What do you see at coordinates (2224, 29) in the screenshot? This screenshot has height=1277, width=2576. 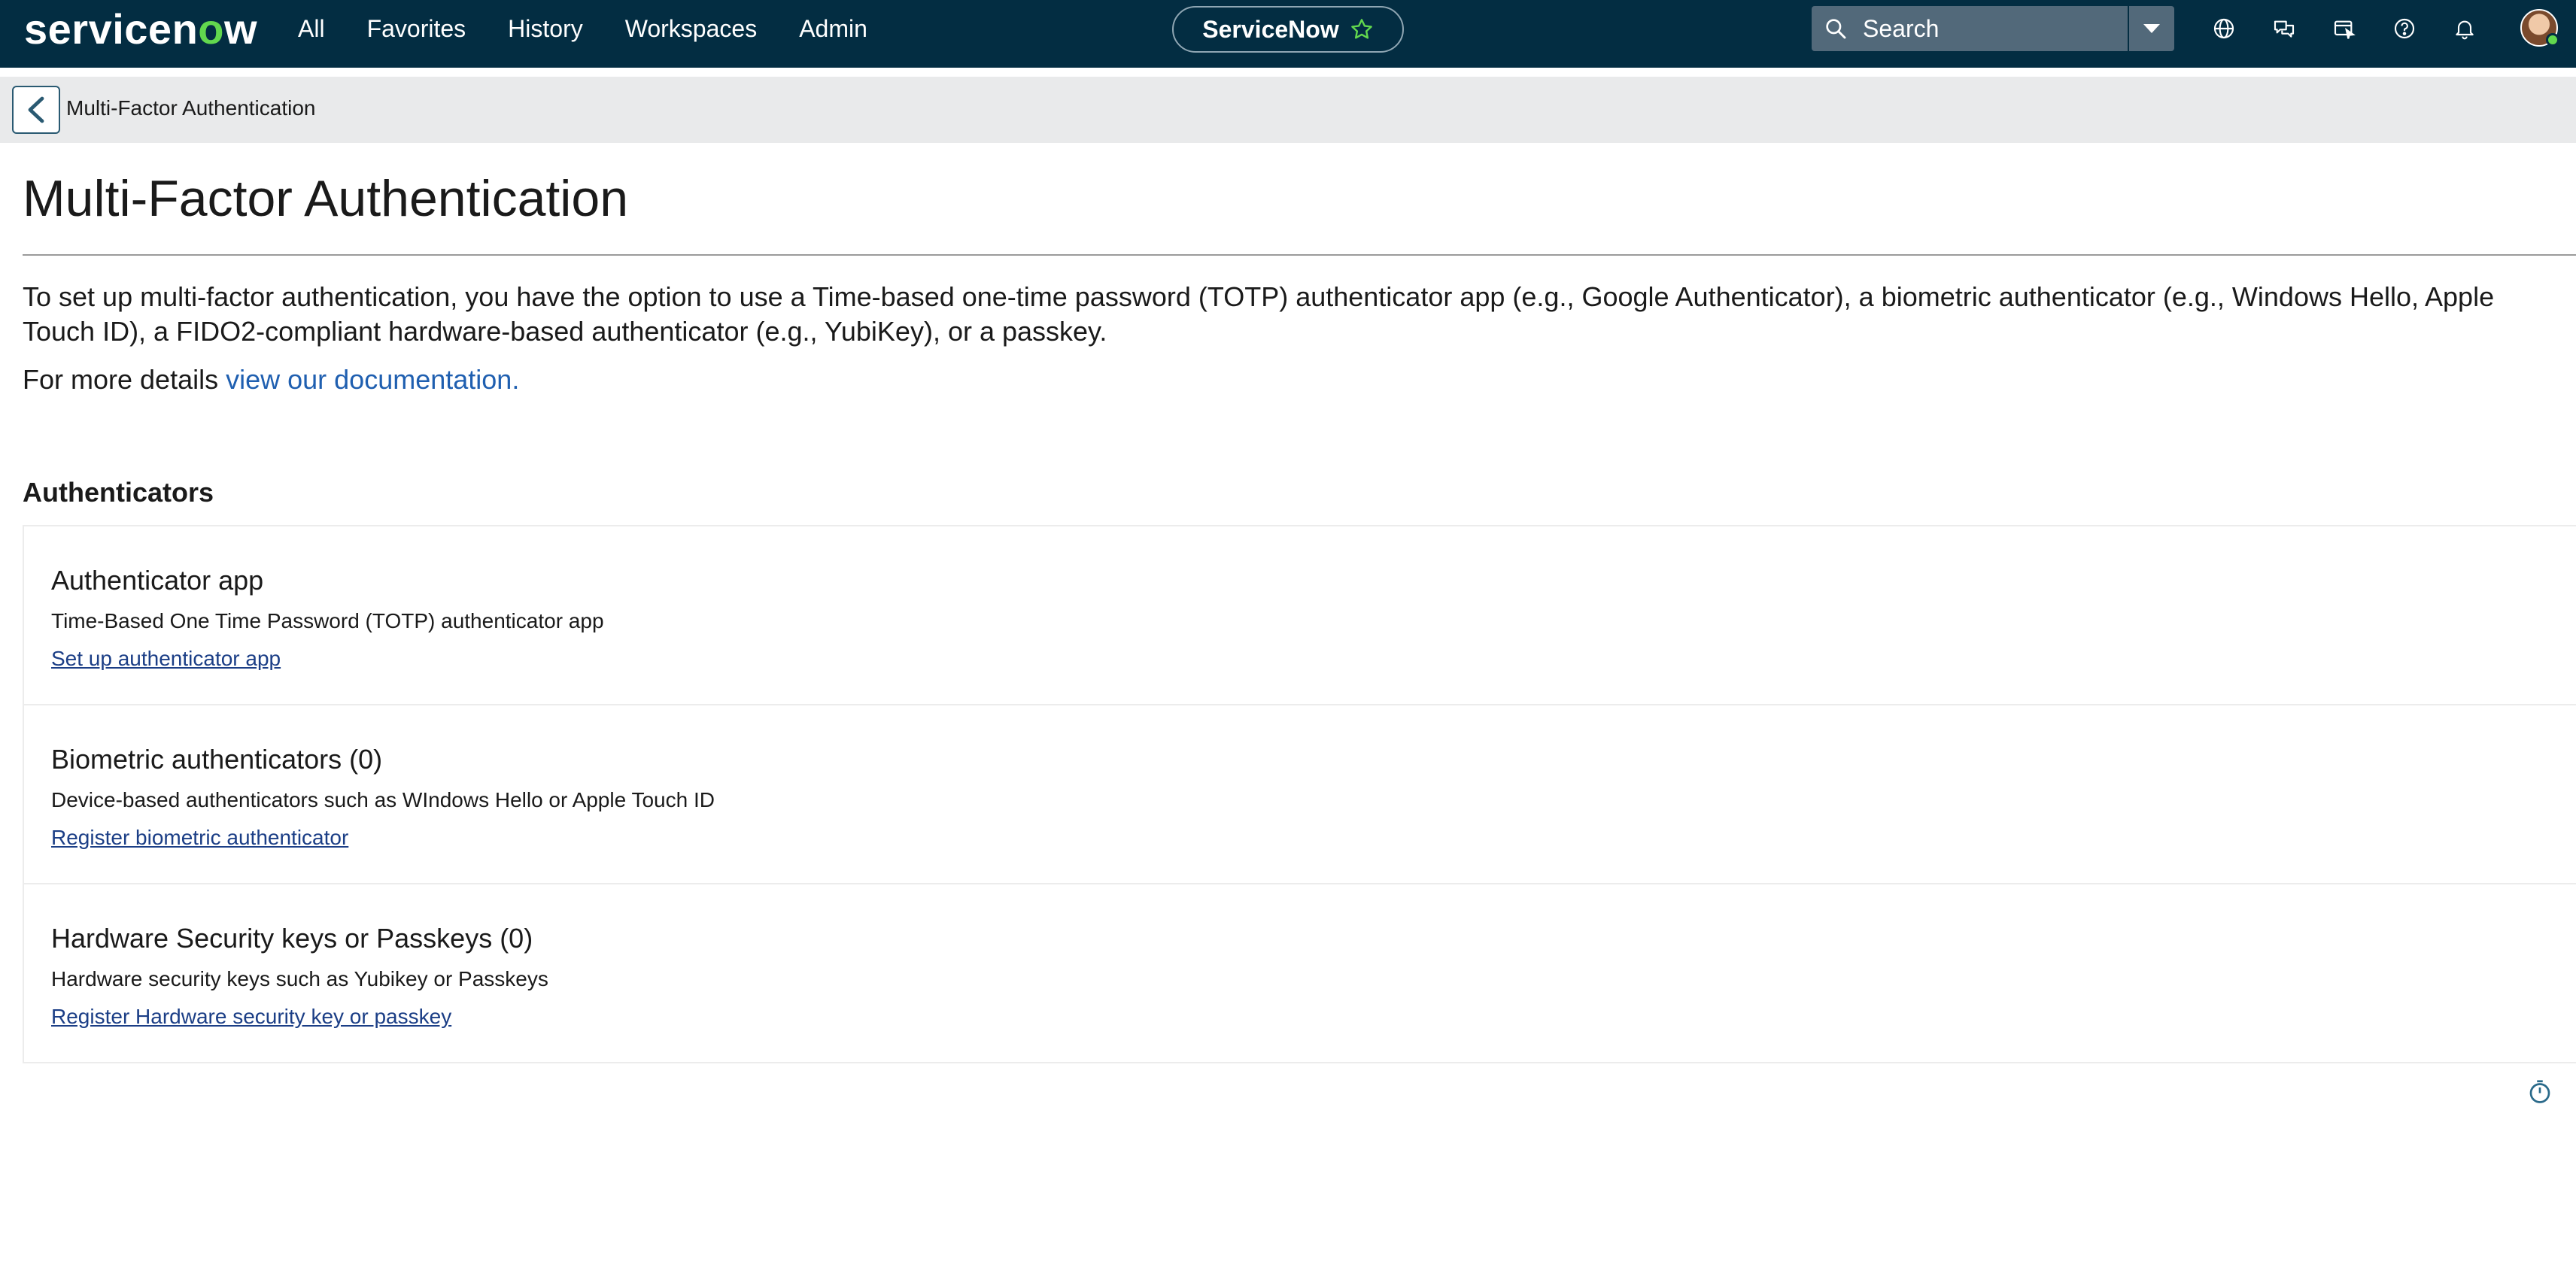 I see `globe-icon` at bounding box center [2224, 29].